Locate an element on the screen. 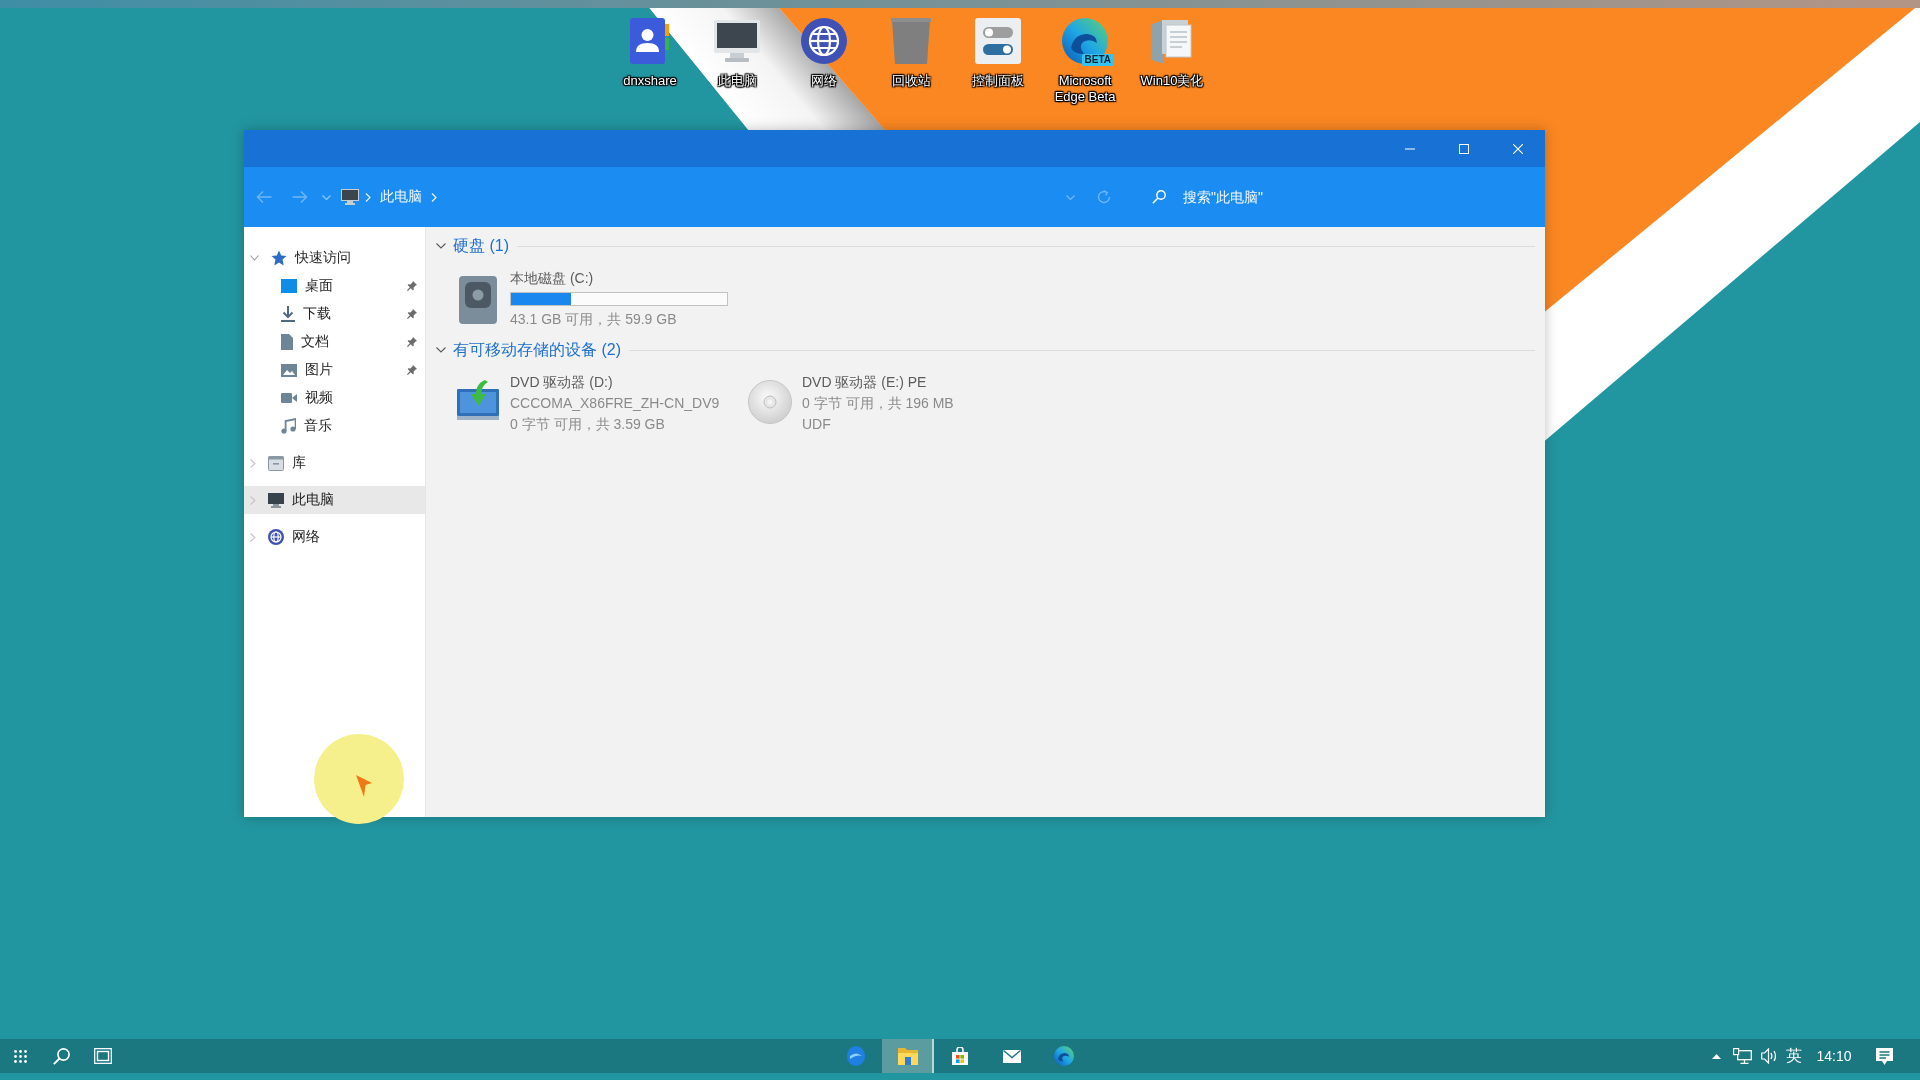  chevron-down-icon is located at coordinates (254, 258).